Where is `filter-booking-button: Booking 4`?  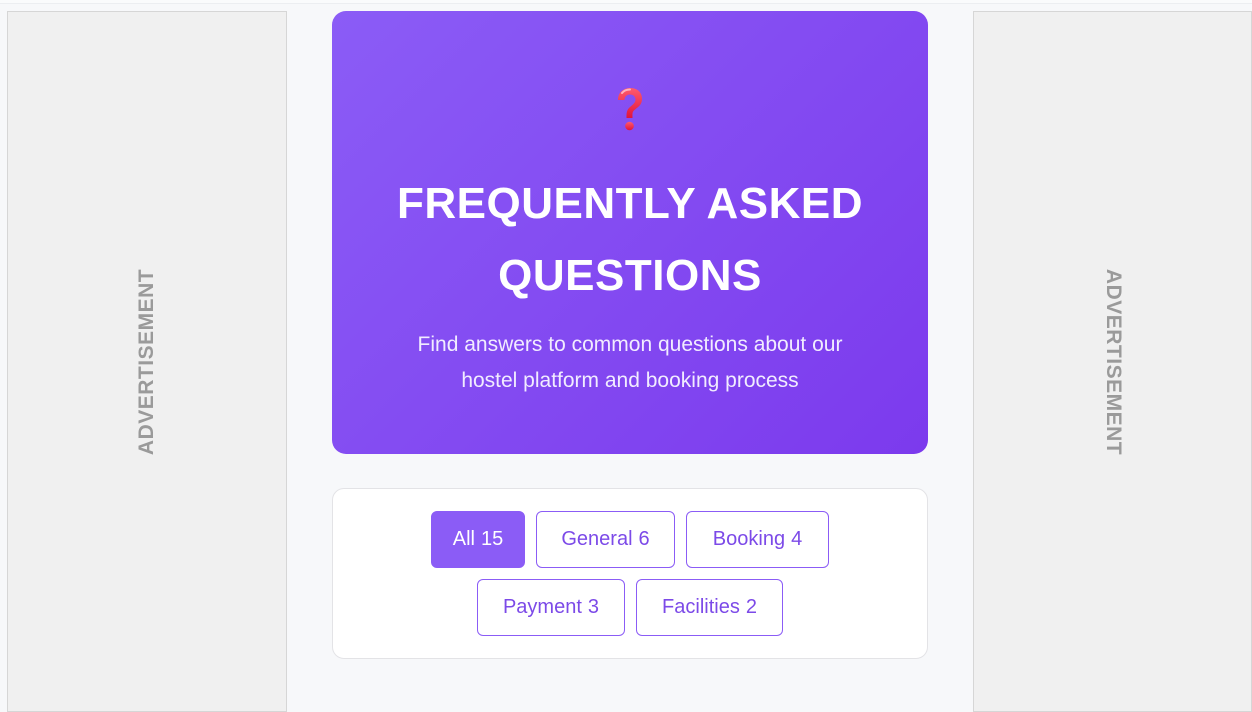 filter-booking-button: Booking 4 is located at coordinates (757, 539).